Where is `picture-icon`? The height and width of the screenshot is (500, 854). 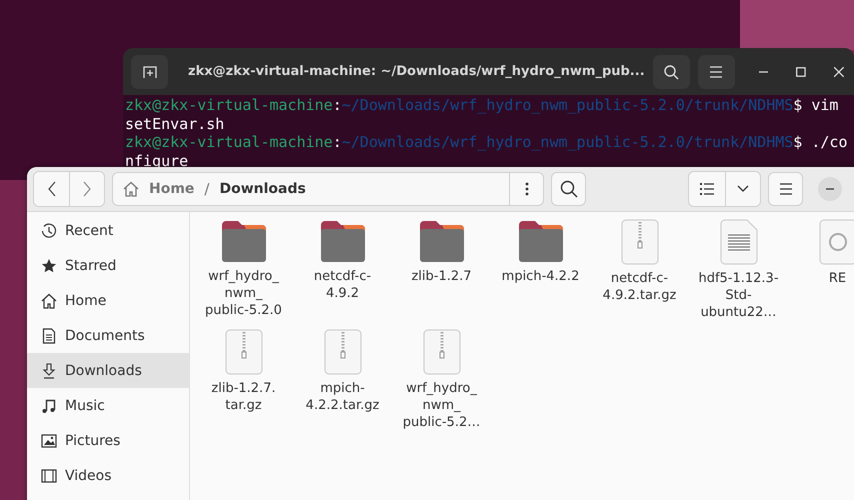 picture-icon is located at coordinates (49, 440).